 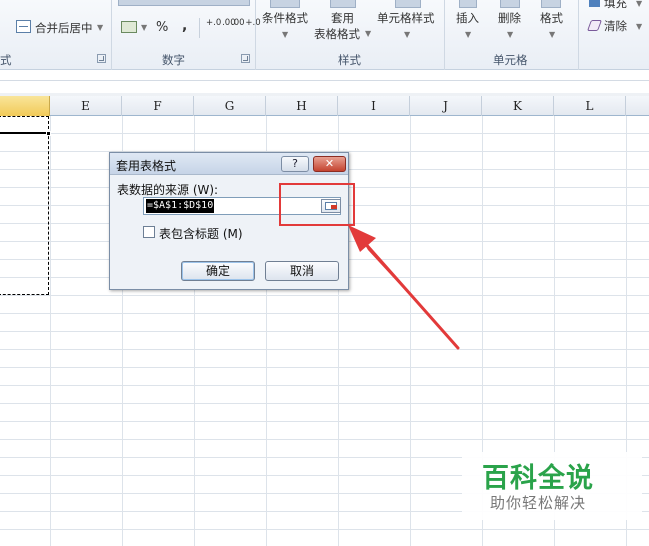 What do you see at coordinates (23, 26) in the screenshot?
I see `merge-center-icon` at bounding box center [23, 26].